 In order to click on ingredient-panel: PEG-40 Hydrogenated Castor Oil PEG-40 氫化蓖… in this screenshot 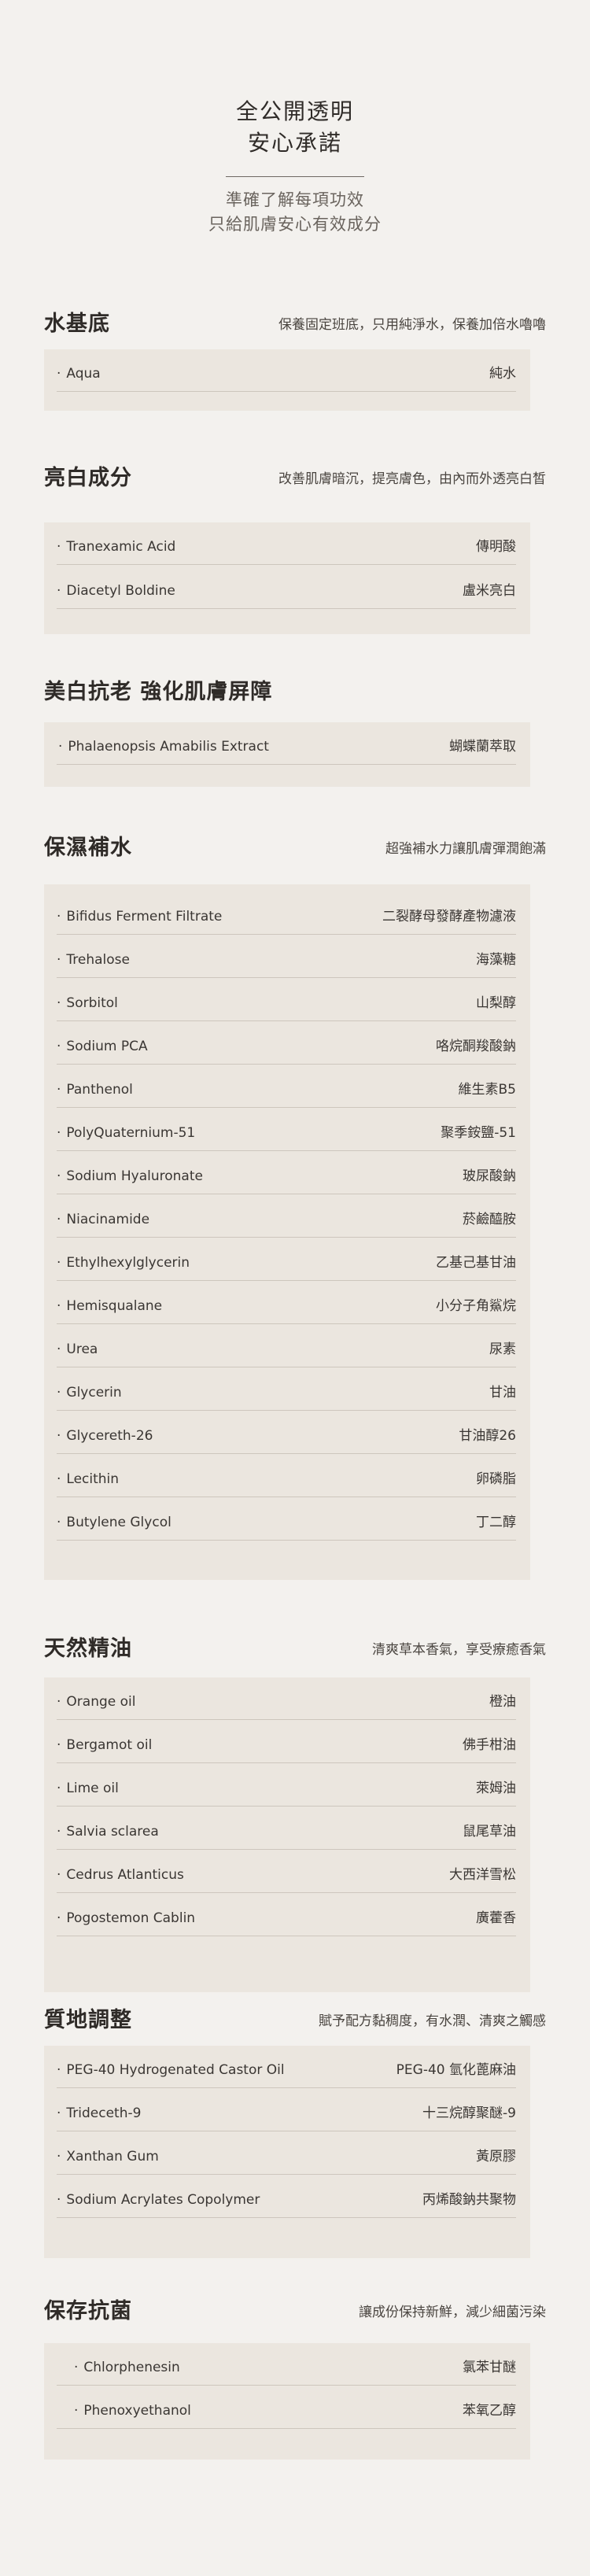, I will do `click(287, 2152)`.